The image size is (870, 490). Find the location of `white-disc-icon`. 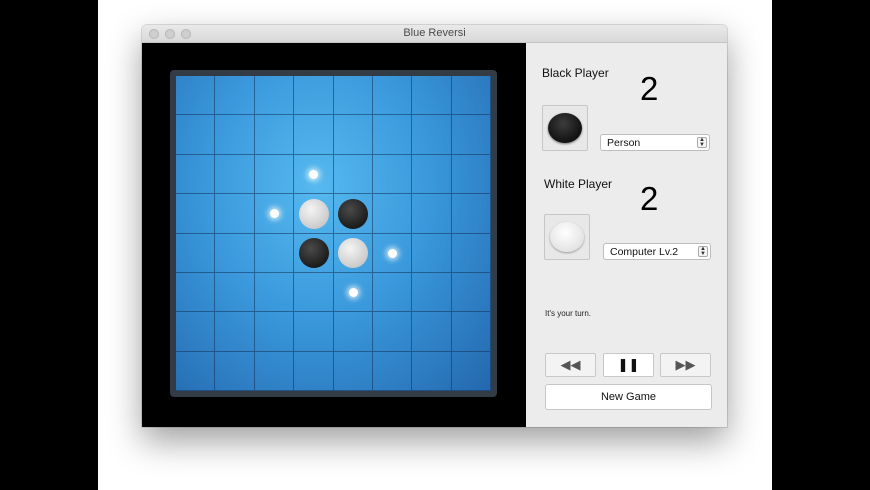

white-disc-icon is located at coordinates (567, 237).